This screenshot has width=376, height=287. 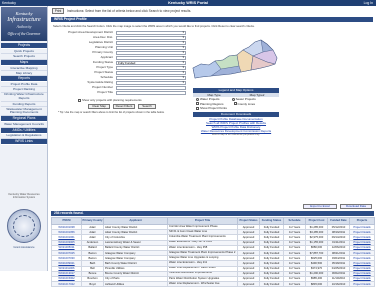 I want to click on planning-checkbox, so click(x=79, y=100).